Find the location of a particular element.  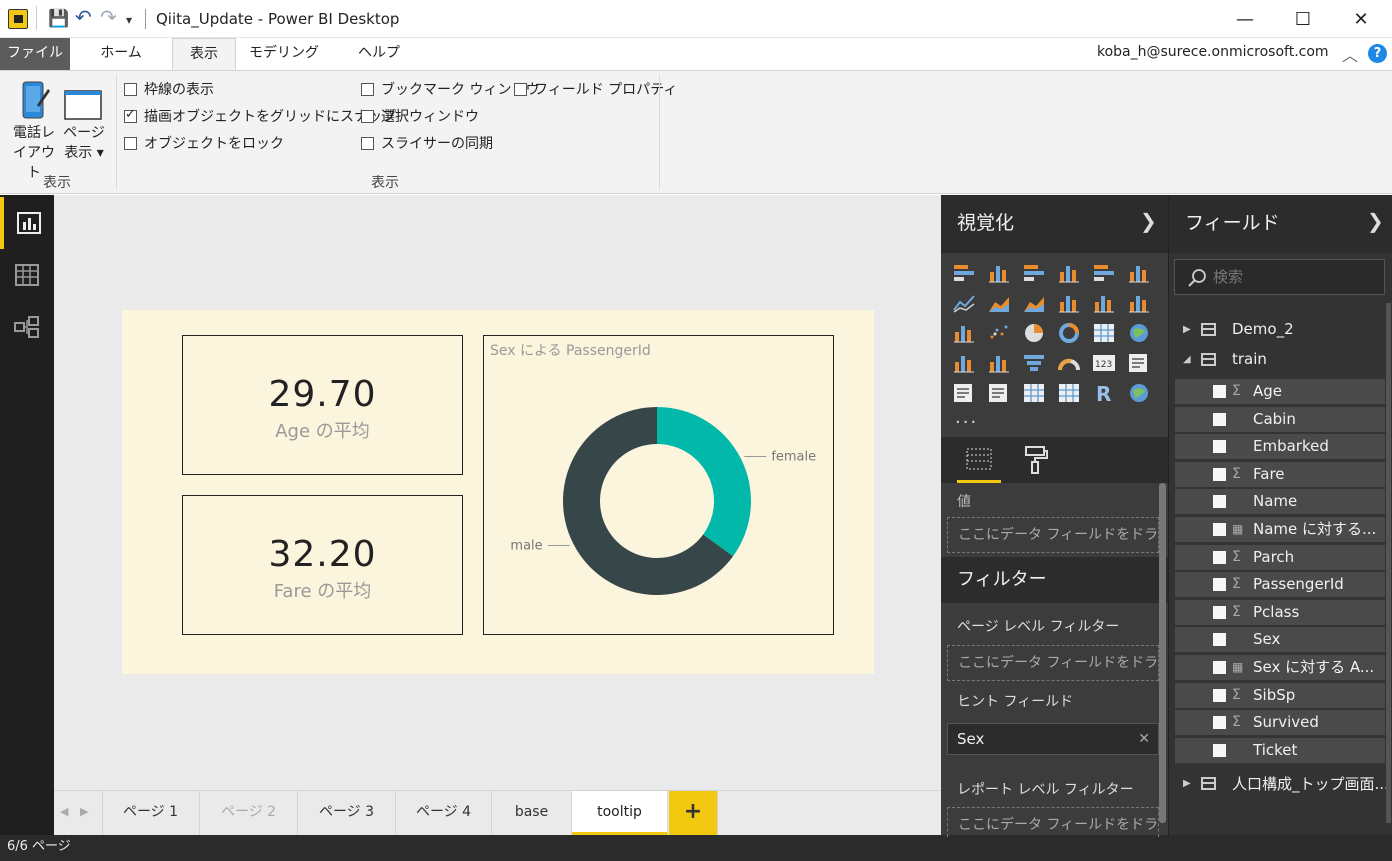

phone-layout-button: 電話レ イアウト is located at coordinates (34, 130).